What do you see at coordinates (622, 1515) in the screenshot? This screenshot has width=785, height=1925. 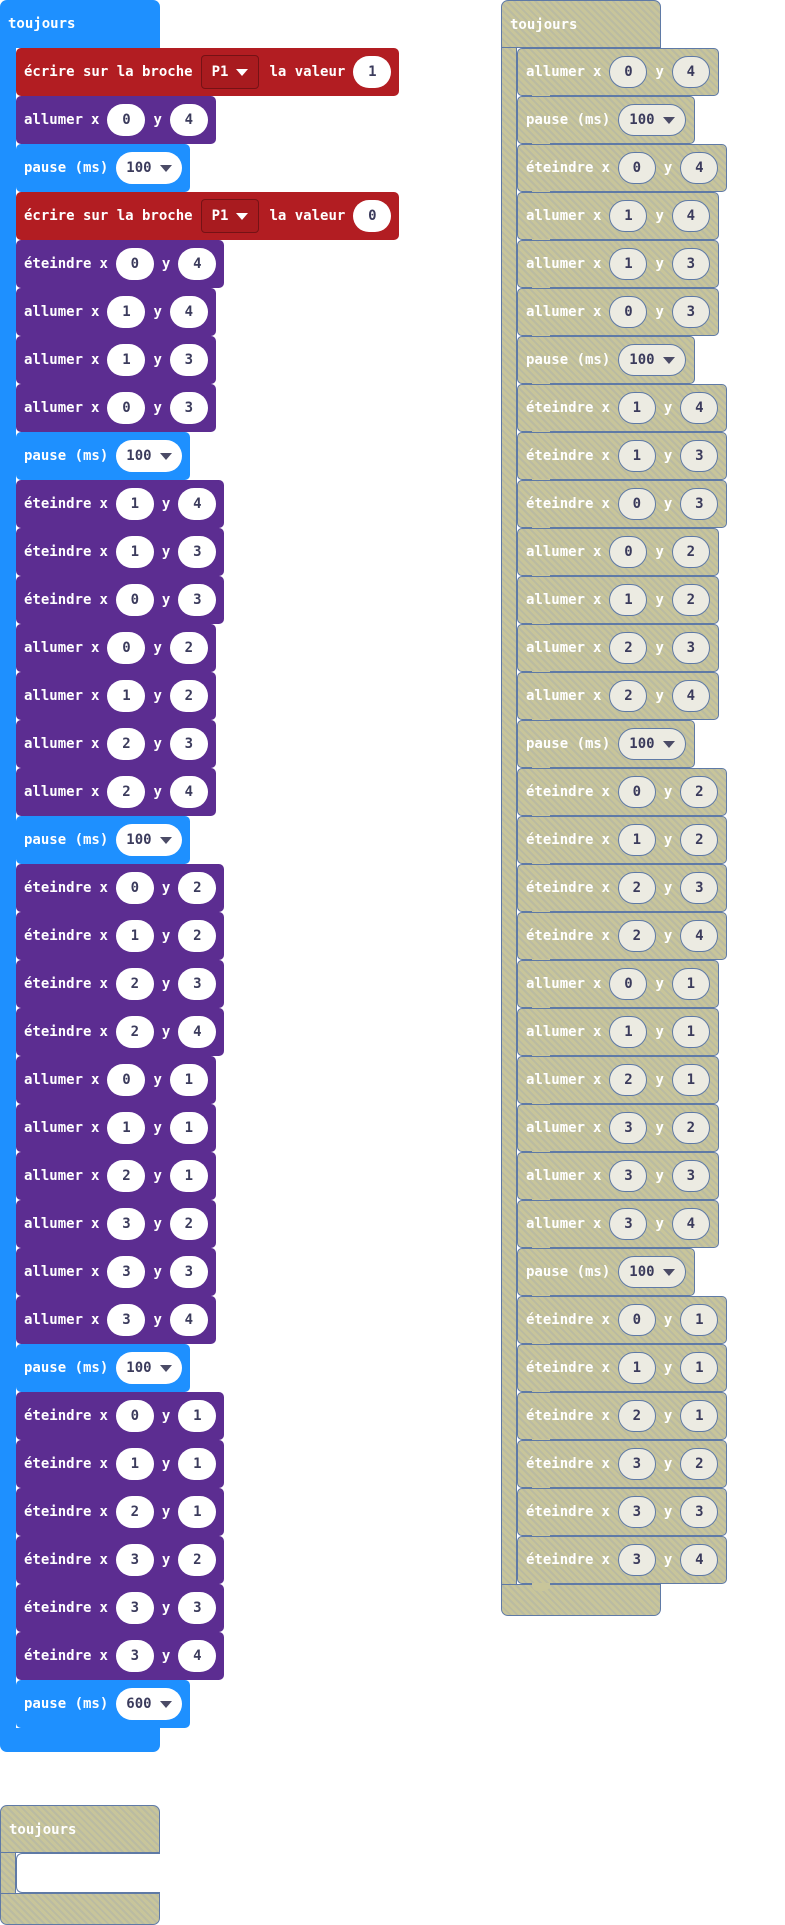 I see `led-block: éteindre x 3 y 3` at bounding box center [622, 1515].